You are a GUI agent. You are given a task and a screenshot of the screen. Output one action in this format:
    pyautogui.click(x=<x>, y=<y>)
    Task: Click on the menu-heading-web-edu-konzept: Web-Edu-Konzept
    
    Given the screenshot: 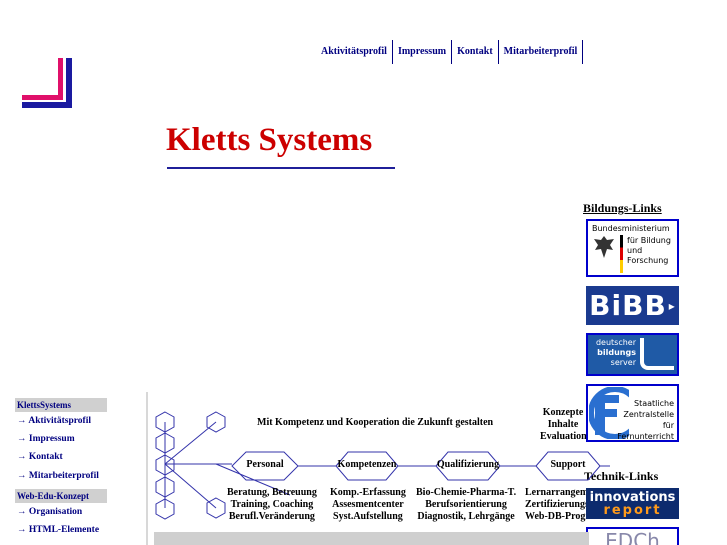 What is the action you would take?
    pyautogui.click(x=61, y=496)
    